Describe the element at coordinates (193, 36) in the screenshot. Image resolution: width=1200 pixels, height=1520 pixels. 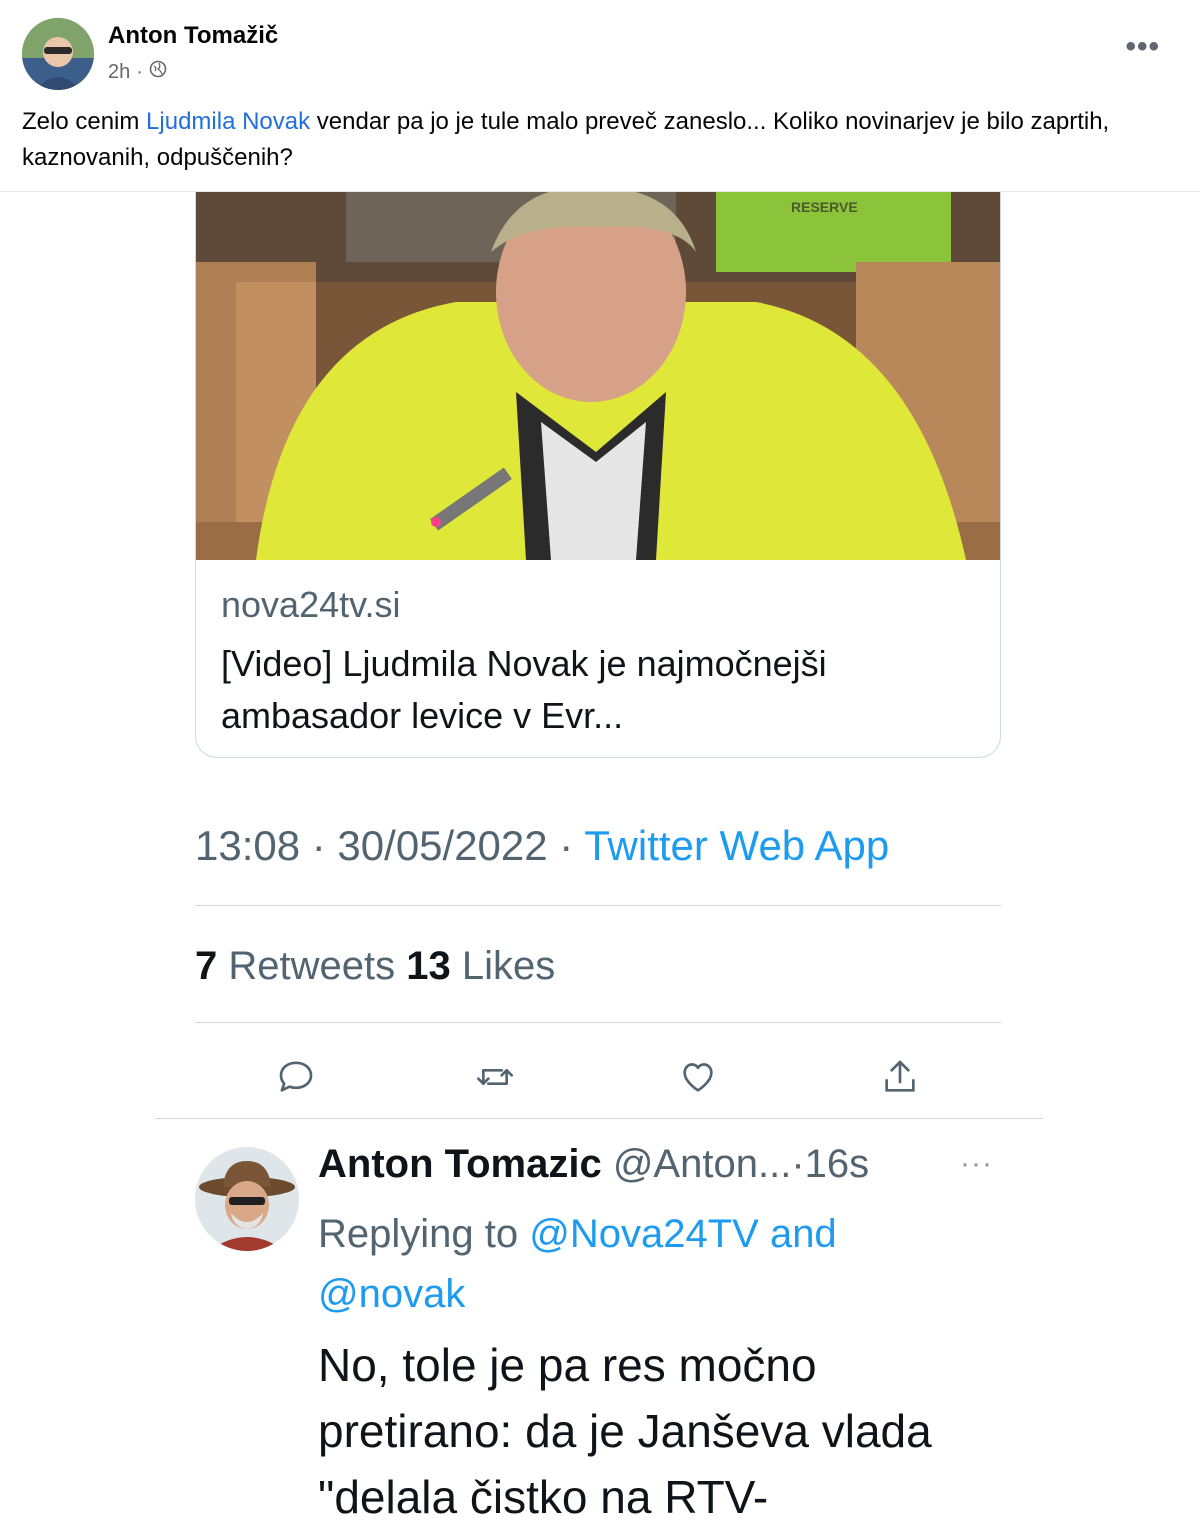
I see `author-name: Anton Tomažič` at that location.